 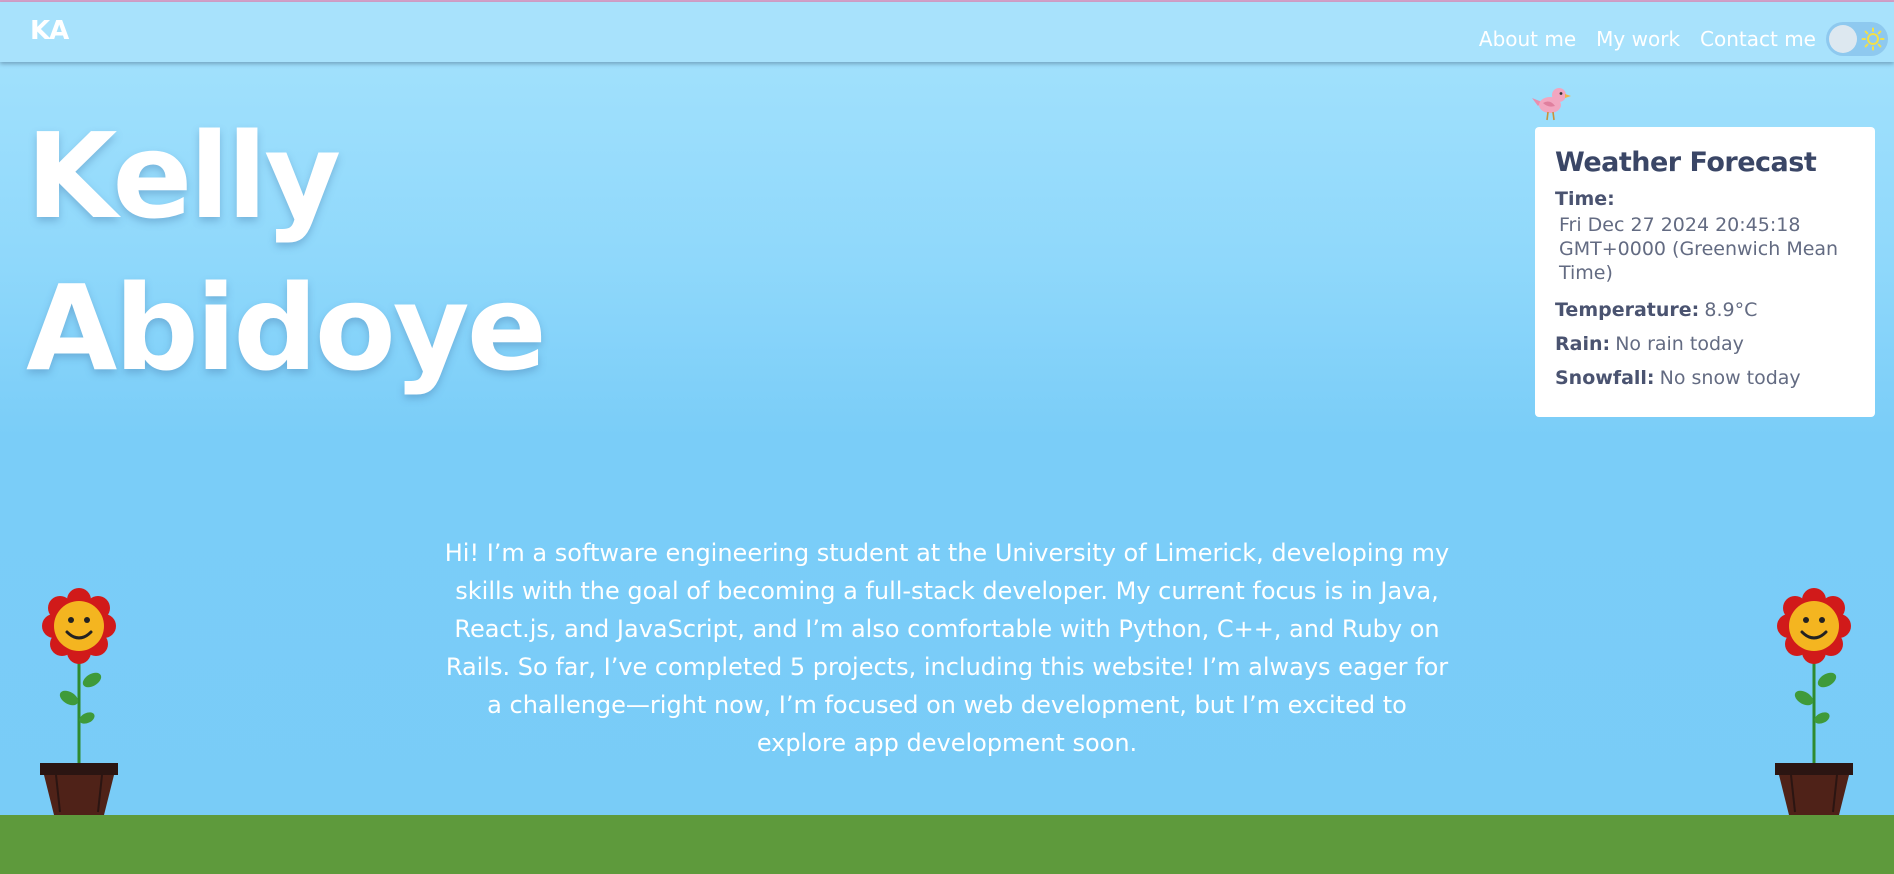 I want to click on sun-icon, so click(x=1873, y=39).